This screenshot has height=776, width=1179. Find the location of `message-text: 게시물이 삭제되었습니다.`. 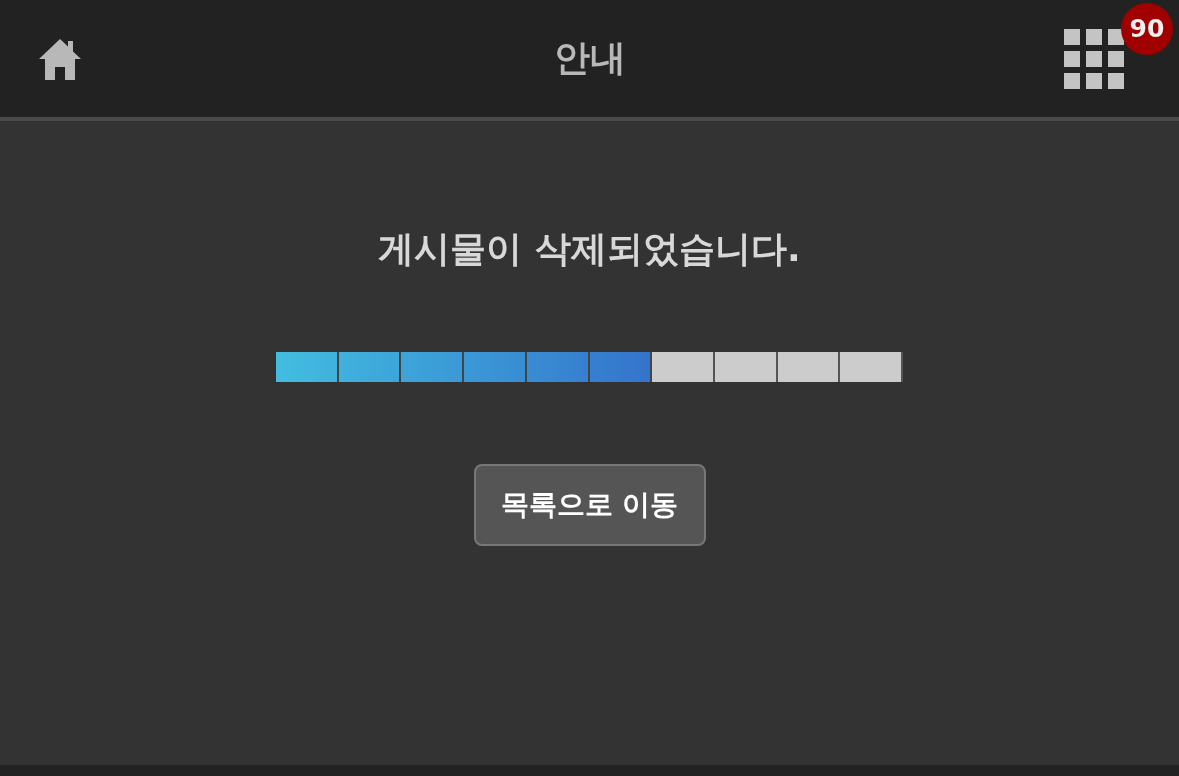

message-text: 게시물이 삭제되었습니다. is located at coordinates (589, 249).